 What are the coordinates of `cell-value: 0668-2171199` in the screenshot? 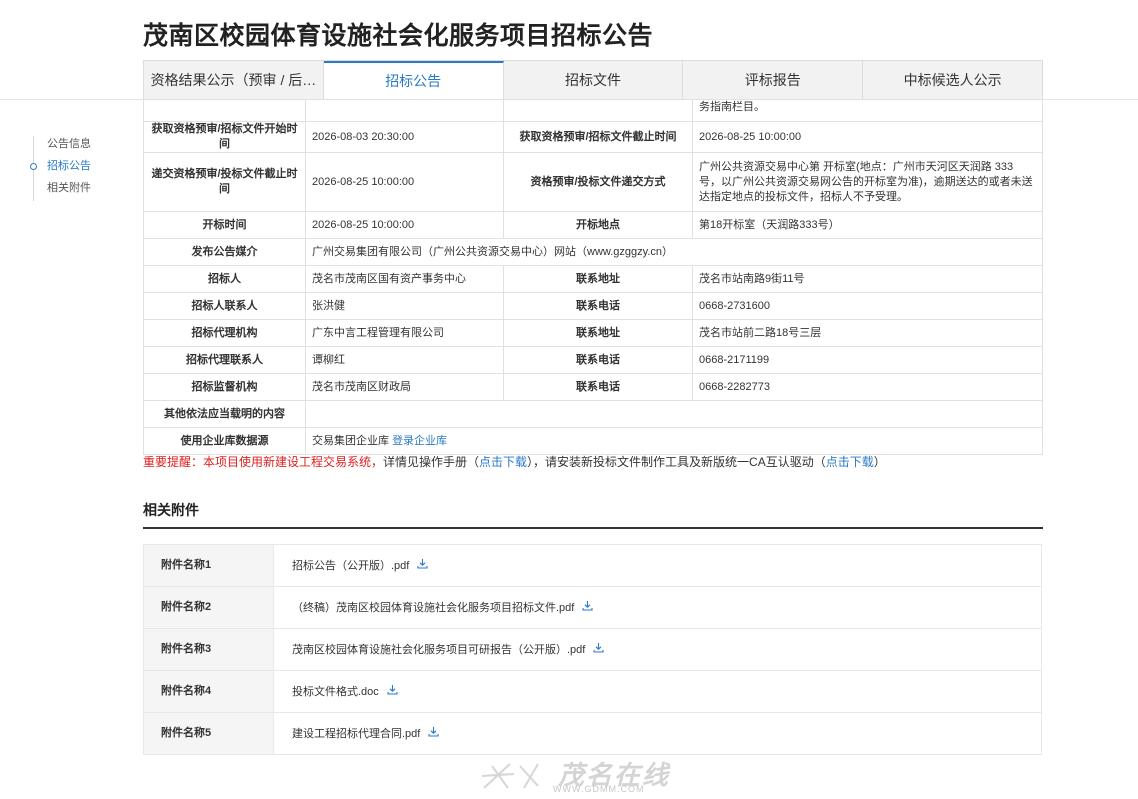 It's located at (867, 360).